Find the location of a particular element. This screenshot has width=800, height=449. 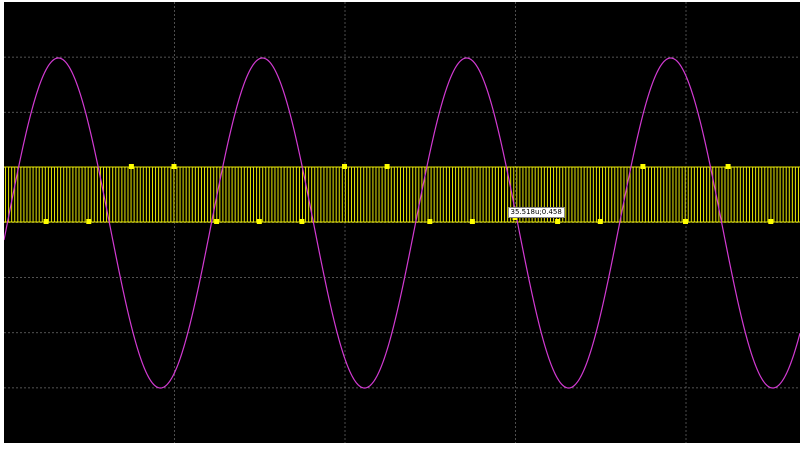

pwm-edges is located at coordinates (402, 194).